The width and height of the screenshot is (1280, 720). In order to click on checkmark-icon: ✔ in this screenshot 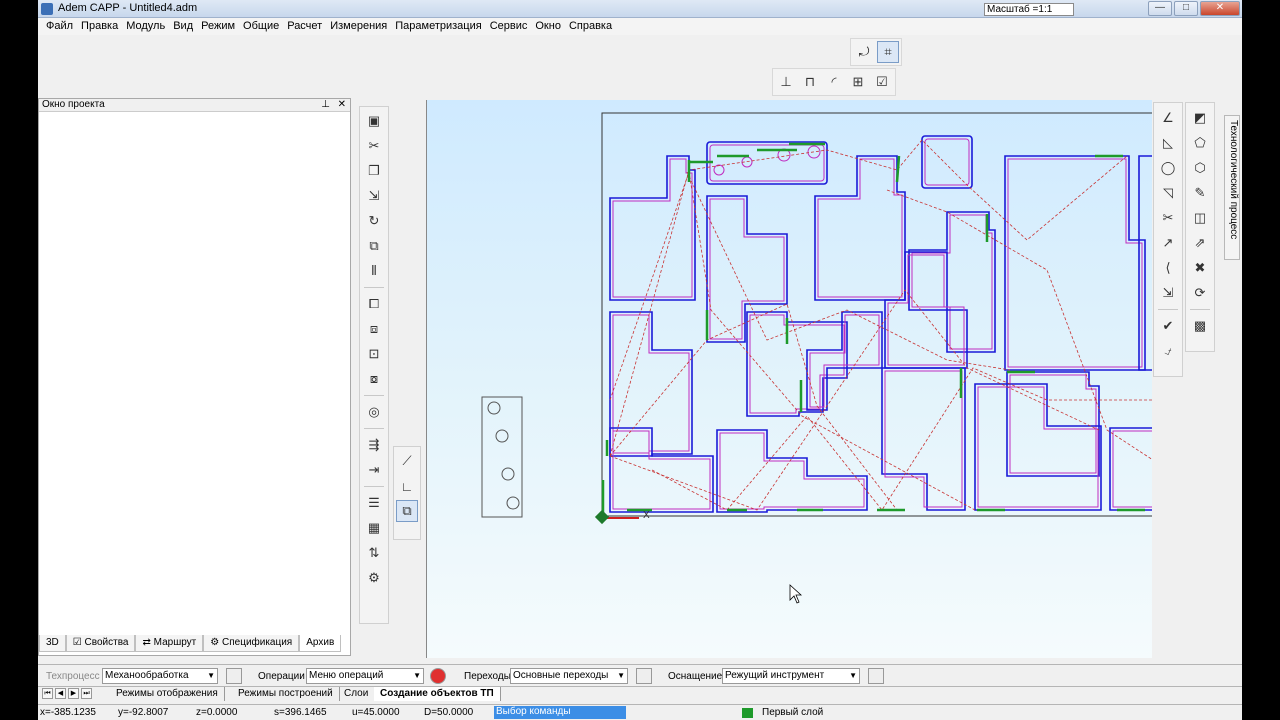, I will do `click(1168, 326)`.